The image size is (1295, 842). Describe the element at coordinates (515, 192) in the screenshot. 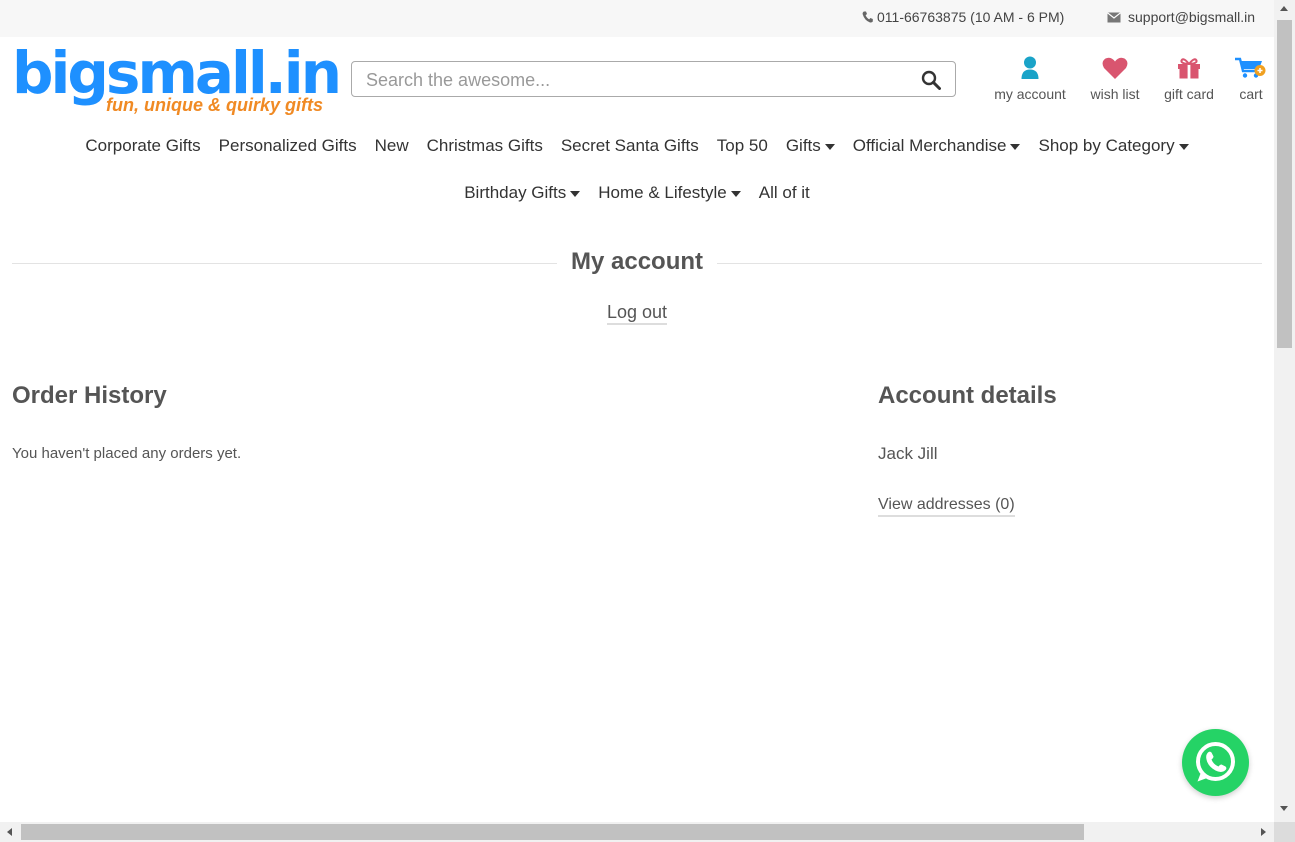

I see `nav-birthday-gifts-label: Birthday Gifts` at that location.